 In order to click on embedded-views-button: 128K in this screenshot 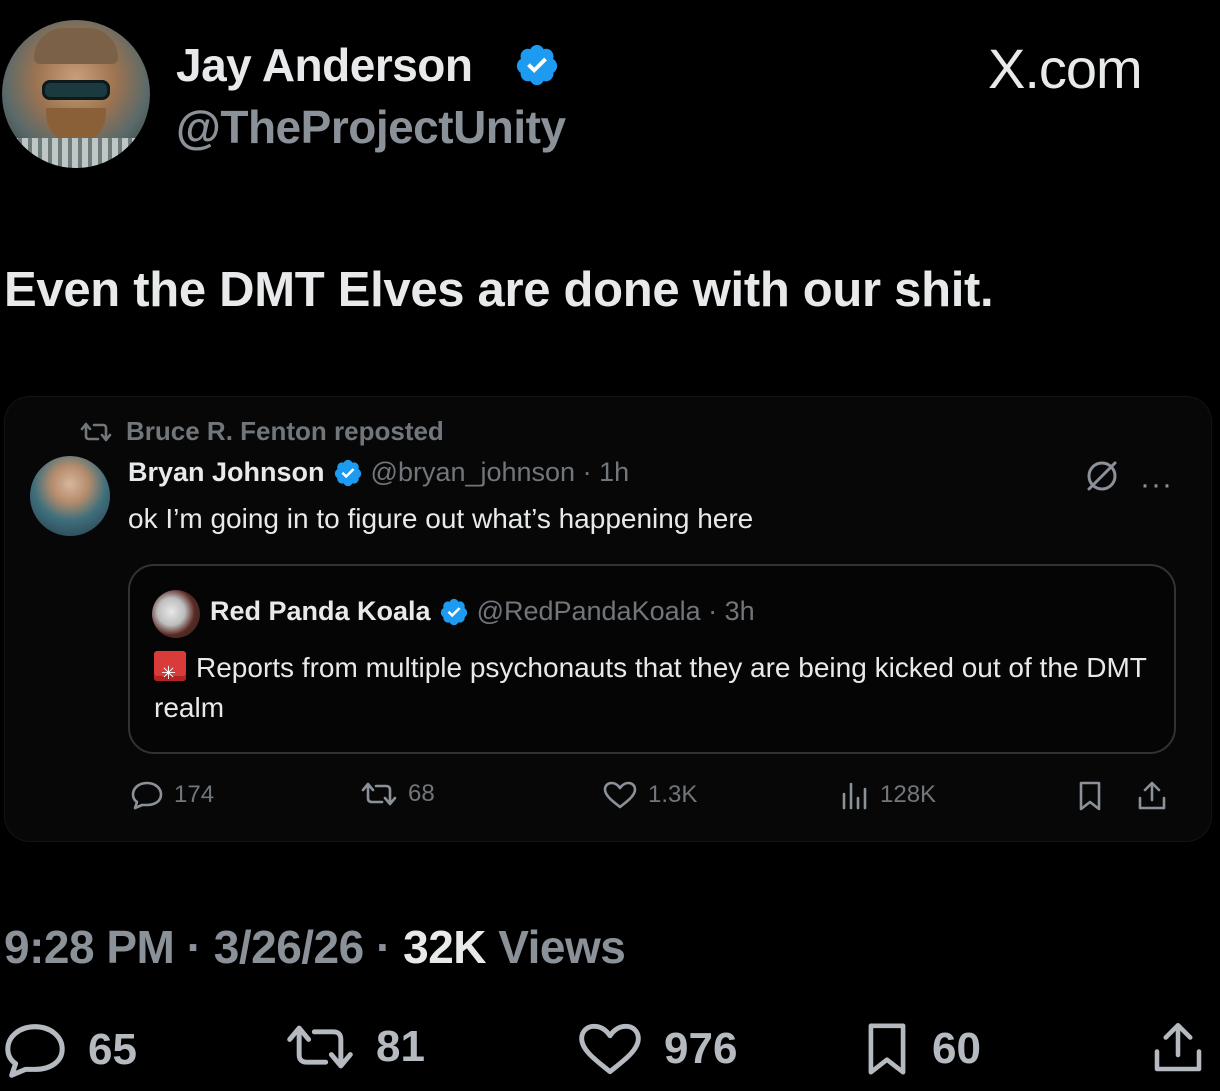, I will do `click(888, 795)`.